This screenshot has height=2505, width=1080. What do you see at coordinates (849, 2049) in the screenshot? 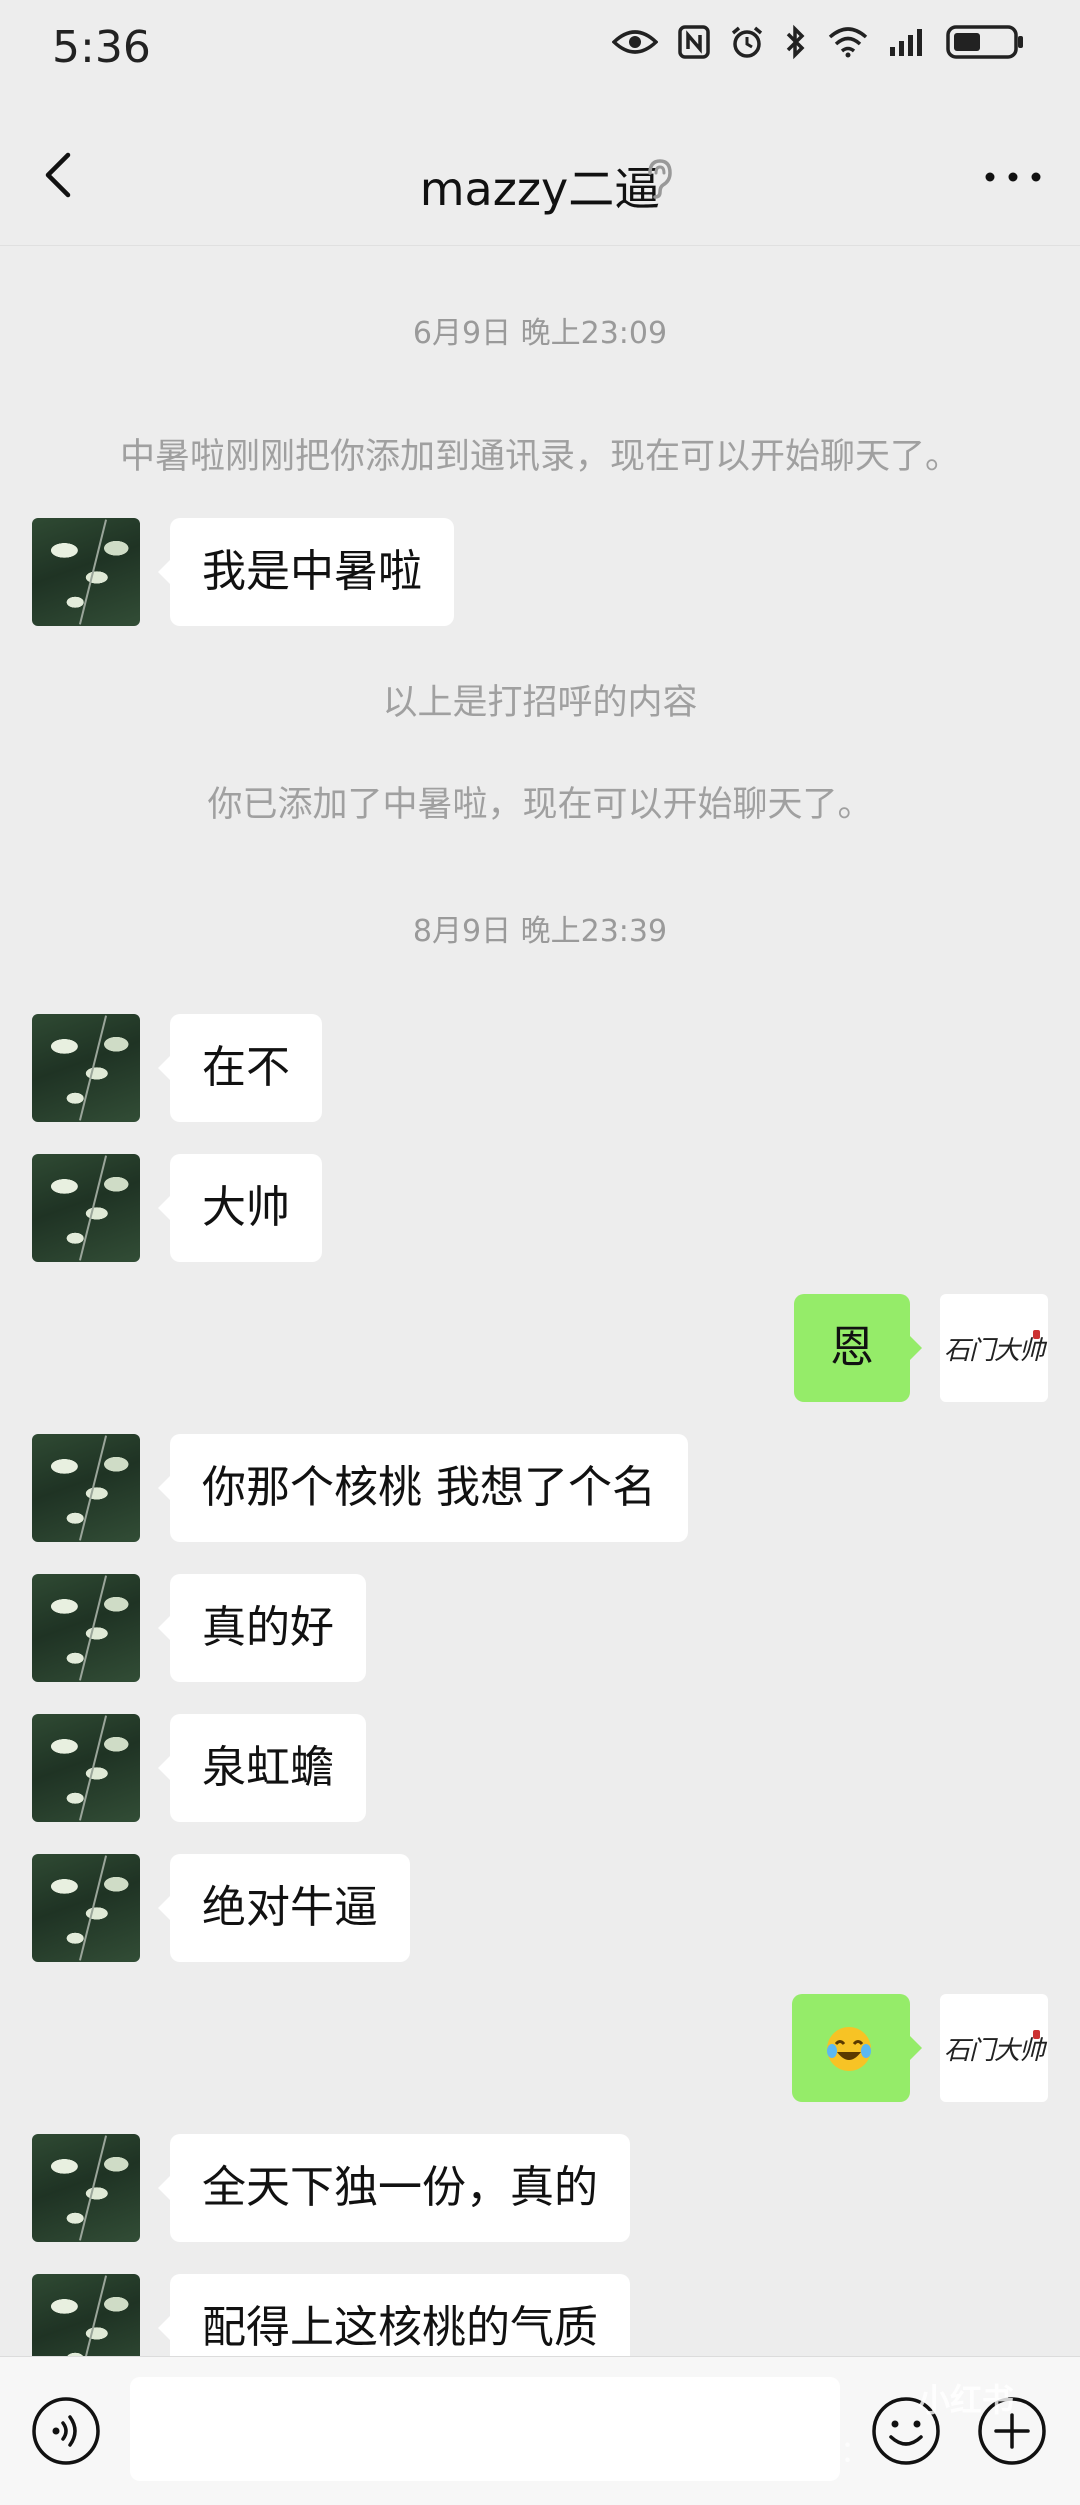
I see `laughing-crying-emoji-icon` at bounding box center [849, 2049].